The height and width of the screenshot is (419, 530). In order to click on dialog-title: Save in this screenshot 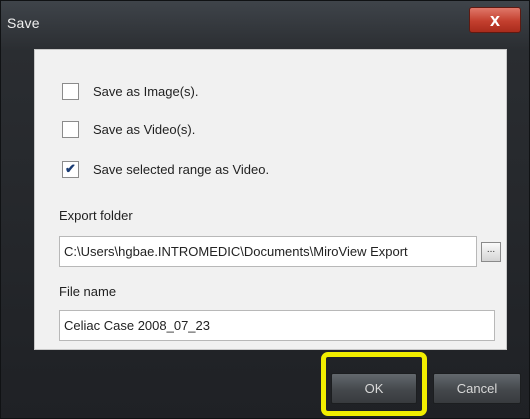, I will do `click(23, 23)`.